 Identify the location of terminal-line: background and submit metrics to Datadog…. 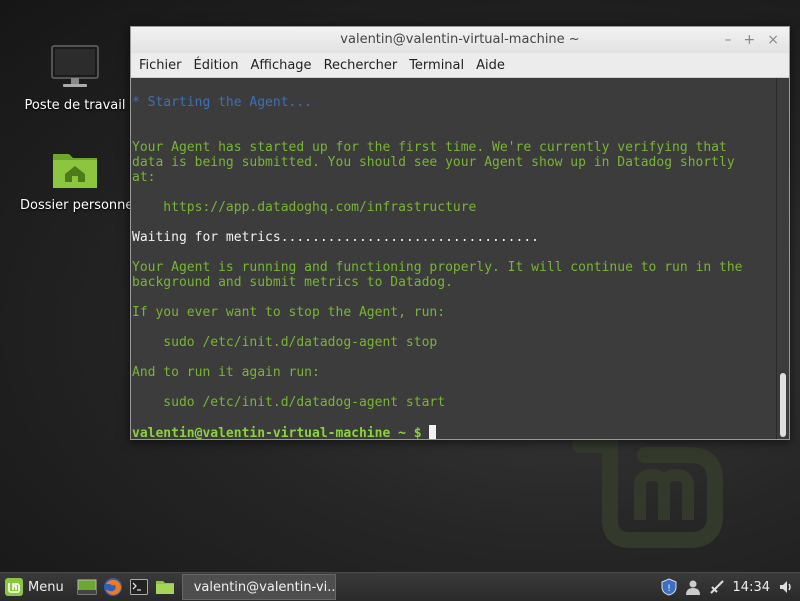
(292, 282).